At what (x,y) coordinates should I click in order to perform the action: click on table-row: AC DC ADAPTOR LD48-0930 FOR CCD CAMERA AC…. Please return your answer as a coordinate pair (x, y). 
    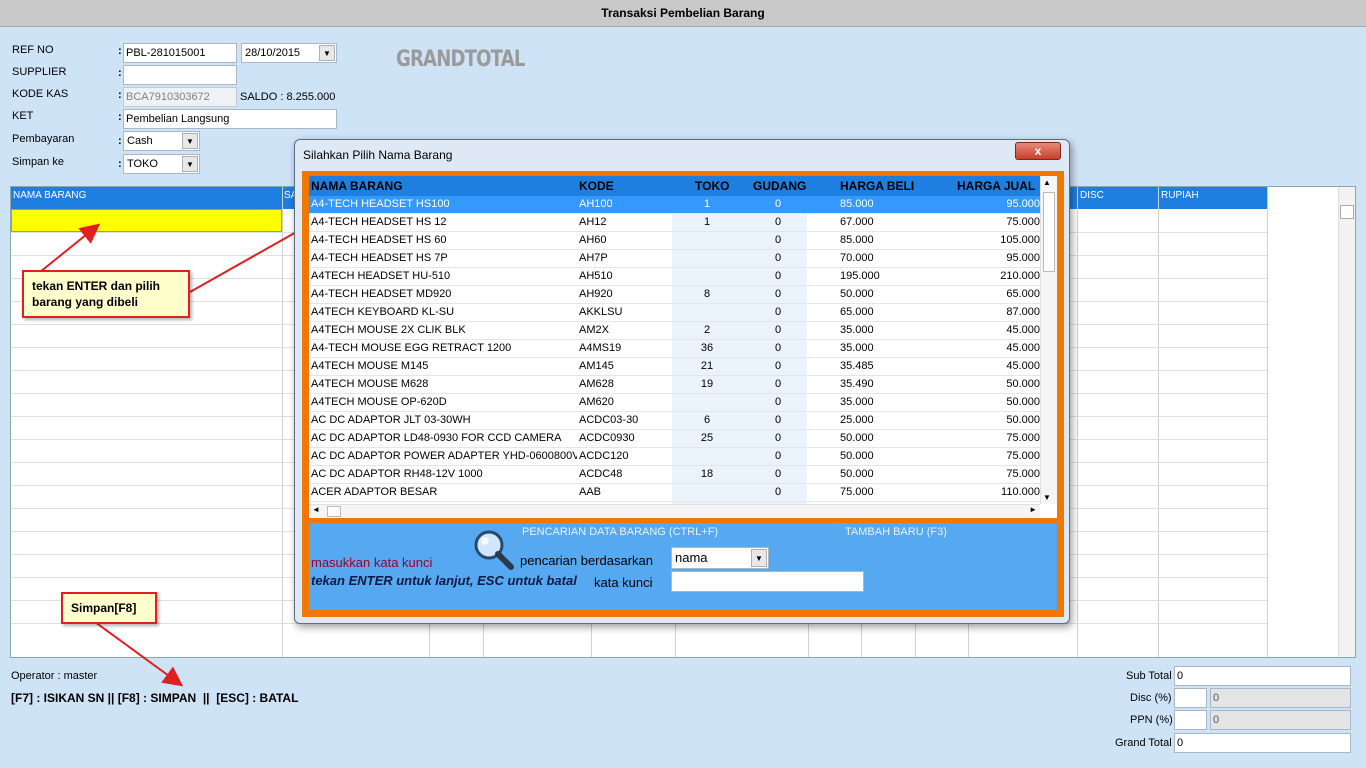
    Looking at the image, I should click on (674, 439).